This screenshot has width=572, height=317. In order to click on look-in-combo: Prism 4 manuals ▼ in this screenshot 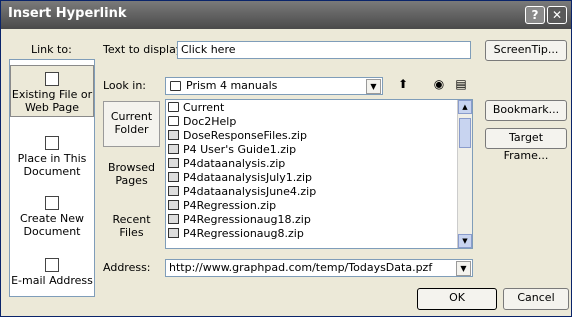, I will do `click(274, 86)`.